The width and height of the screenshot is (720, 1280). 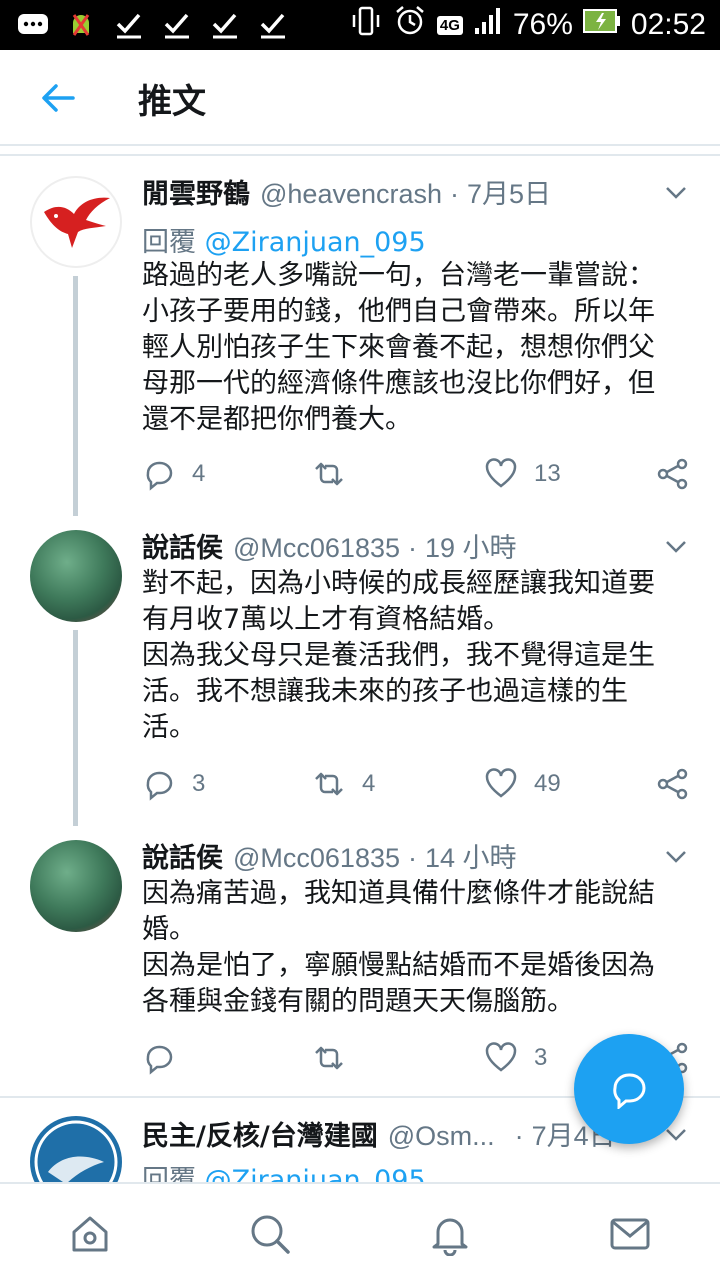 I want to click on tweet-line: 因為是怕了，寧願慢點結婚而不是婚後因為, so click(x=398, y=965).